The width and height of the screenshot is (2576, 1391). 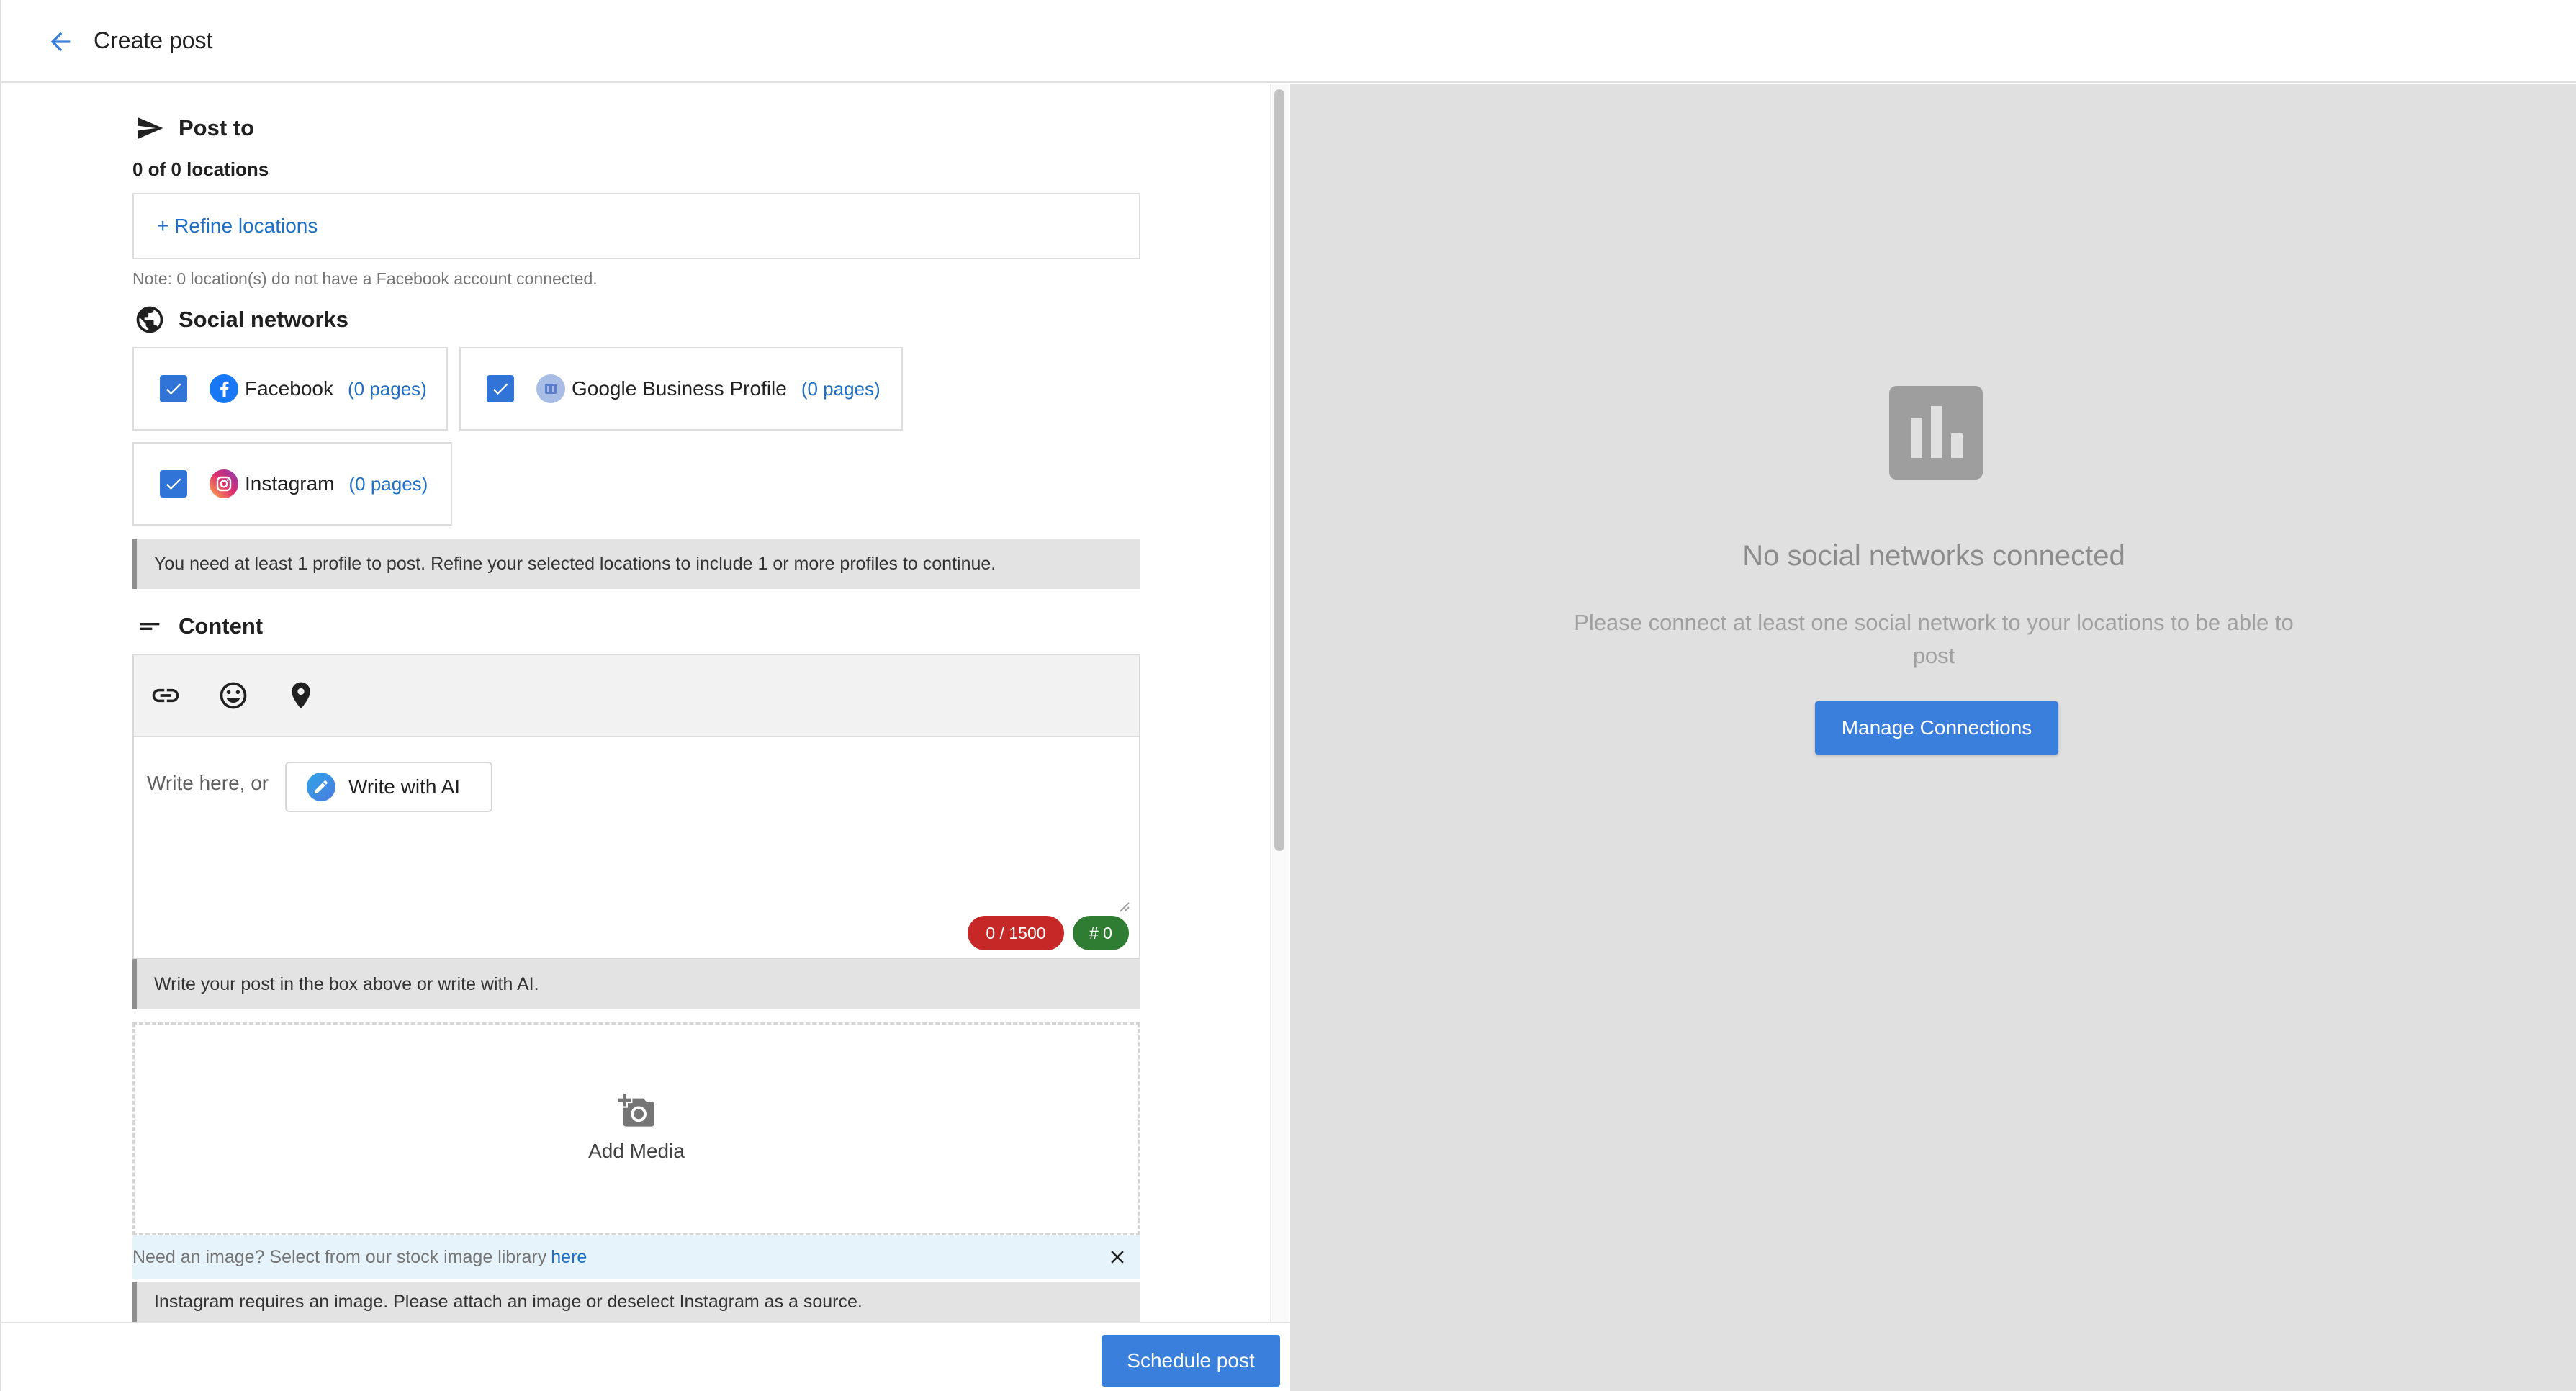 What do you see at coordinates (1123, 906) in the screenshot?
I see `resize-handle-icon` at bounding box center [1123, 906].